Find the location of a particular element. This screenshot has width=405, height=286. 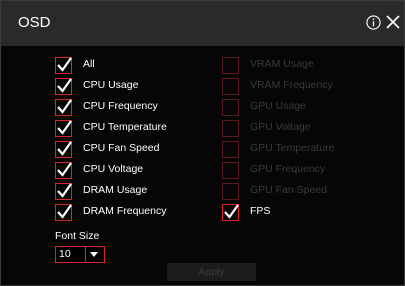

option-label: DRAM Frequency is located at coordinates (125, 211).